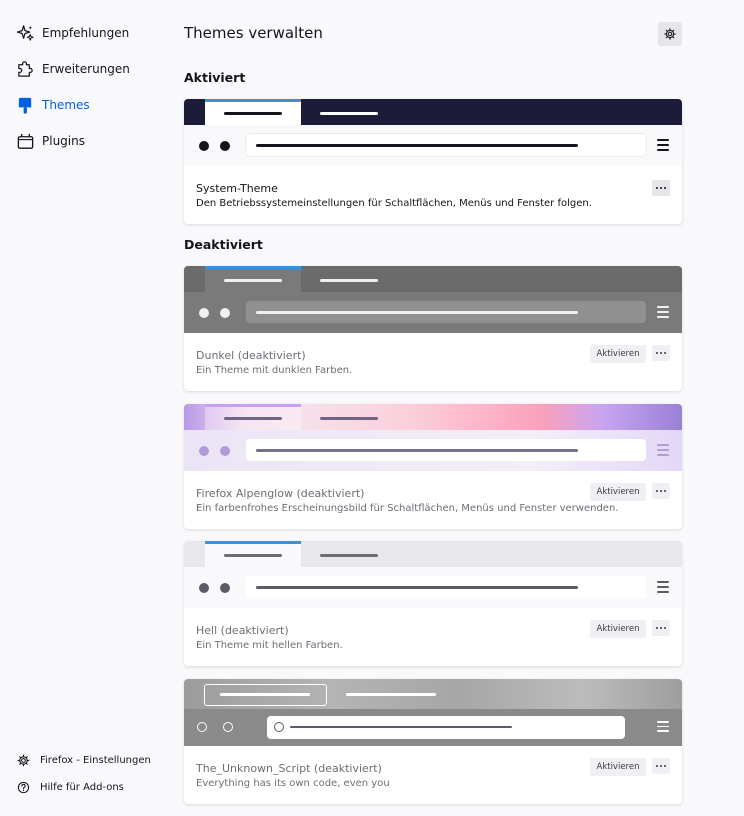 This screenshot has width=744, height=816. What do you see at coordinates (269, 645) in the screenshot?
I see `theme-description: Ein Theme mit hellen Farben.` at bounding box center [269, 645].